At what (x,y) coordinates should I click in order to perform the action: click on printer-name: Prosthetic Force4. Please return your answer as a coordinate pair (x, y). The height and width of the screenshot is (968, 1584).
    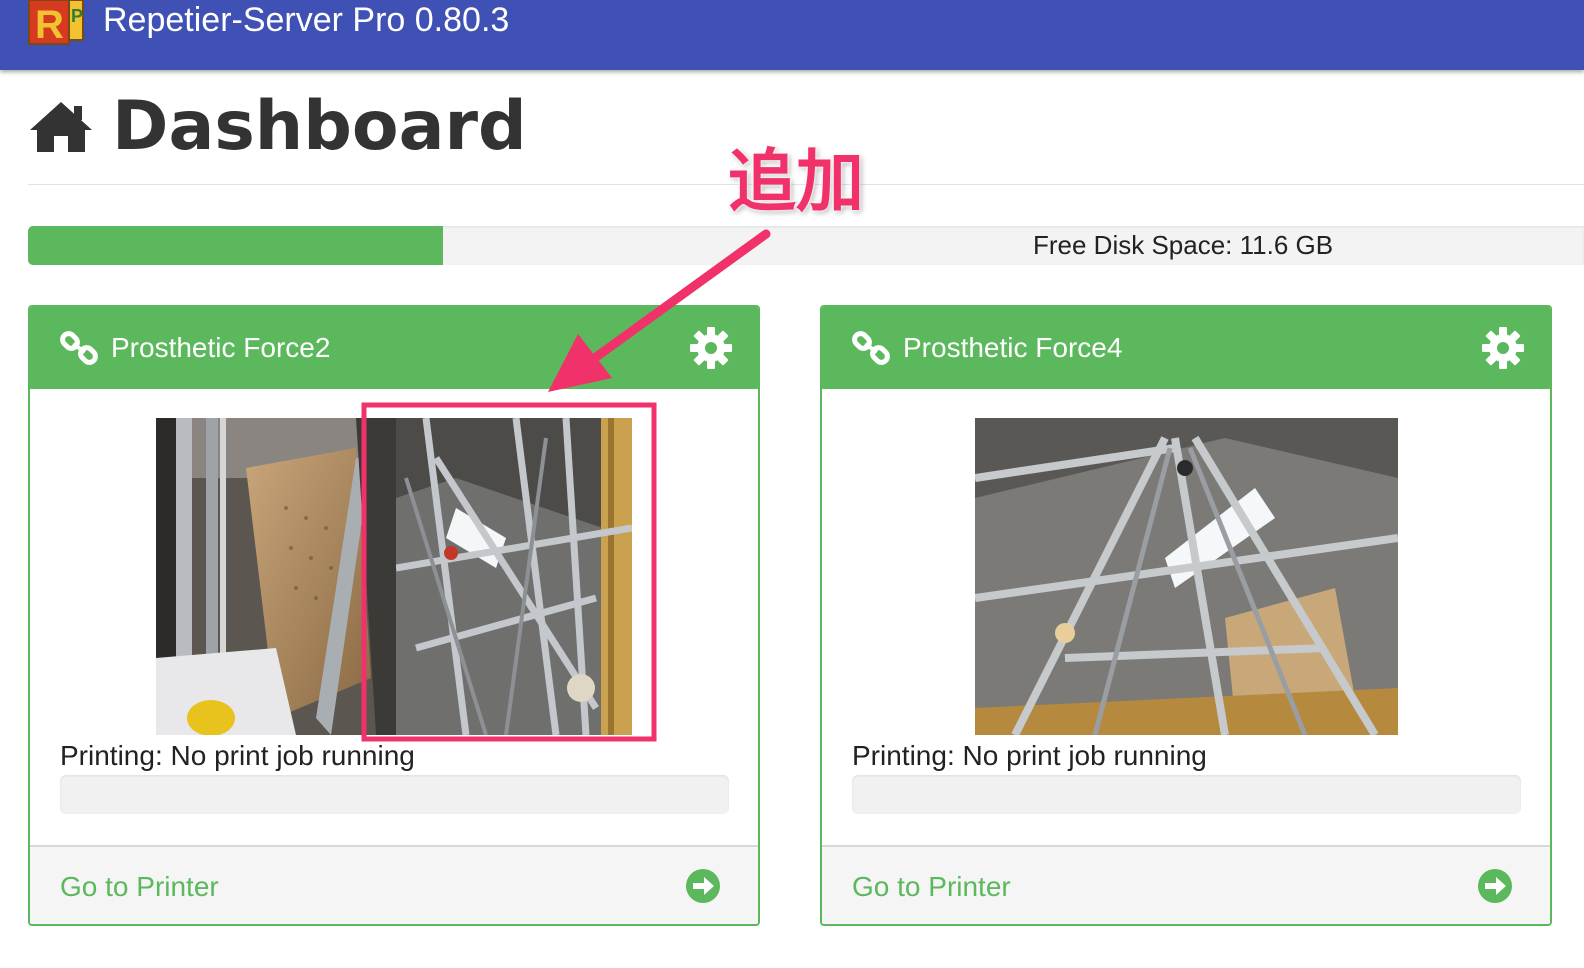
    Looking at the image, I should click on (1012, 348).